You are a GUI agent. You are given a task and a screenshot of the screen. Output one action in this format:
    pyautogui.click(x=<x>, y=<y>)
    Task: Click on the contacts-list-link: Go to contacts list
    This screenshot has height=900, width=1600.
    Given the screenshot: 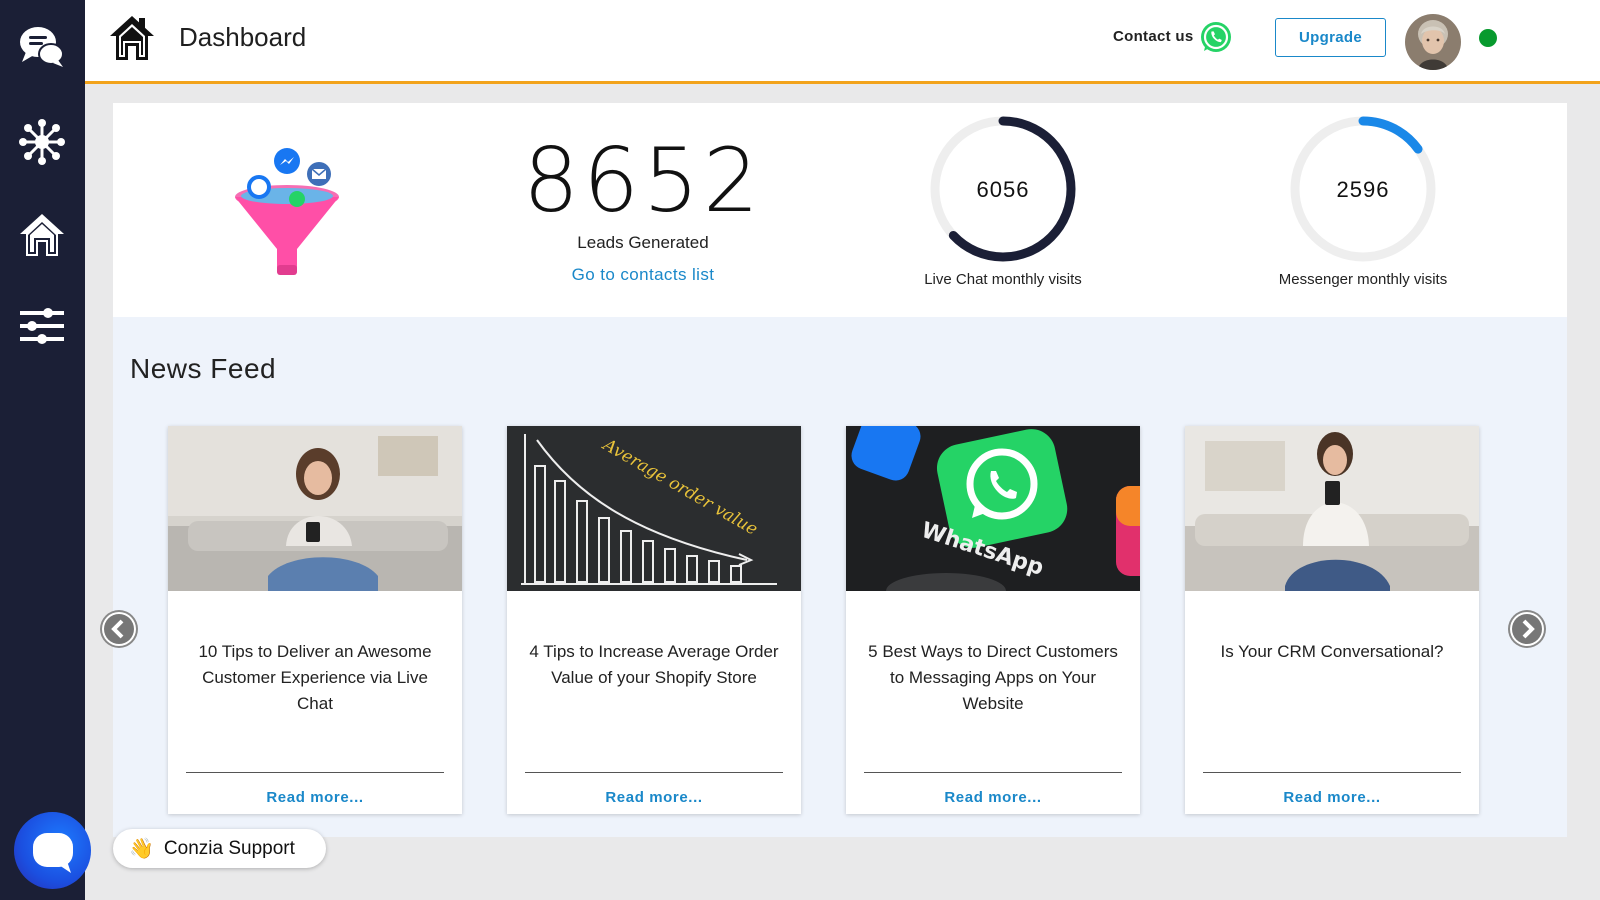 What is the action you would take?
    pyautogui.click(x=643, y=275)
    